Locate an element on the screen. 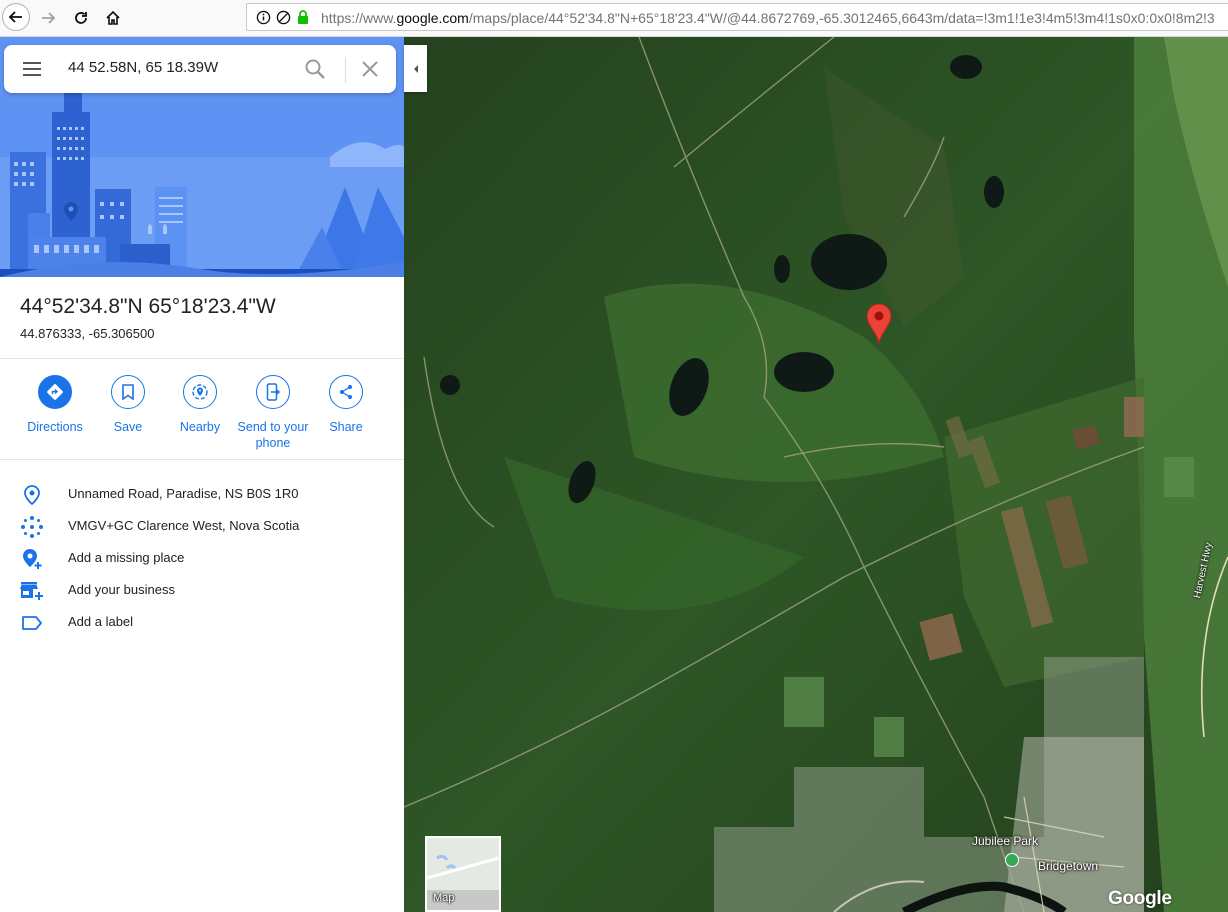 This screenshot has height=912, width=1228. map-layer-switcher: Map is located at coordinates (463, 874).